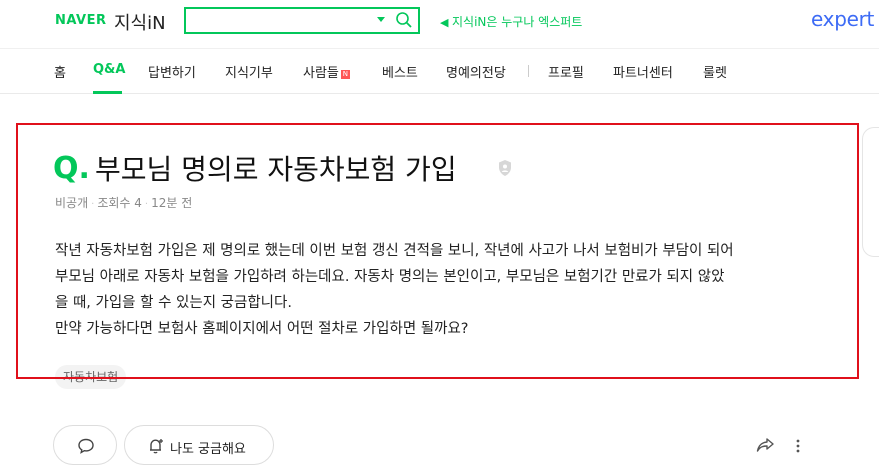 The image size is (879, 465). What do you see at coordinates (208, 449) in the screenshot?
I see `curious-label: 나도 궁금해요` at bounding box center [208, 449].